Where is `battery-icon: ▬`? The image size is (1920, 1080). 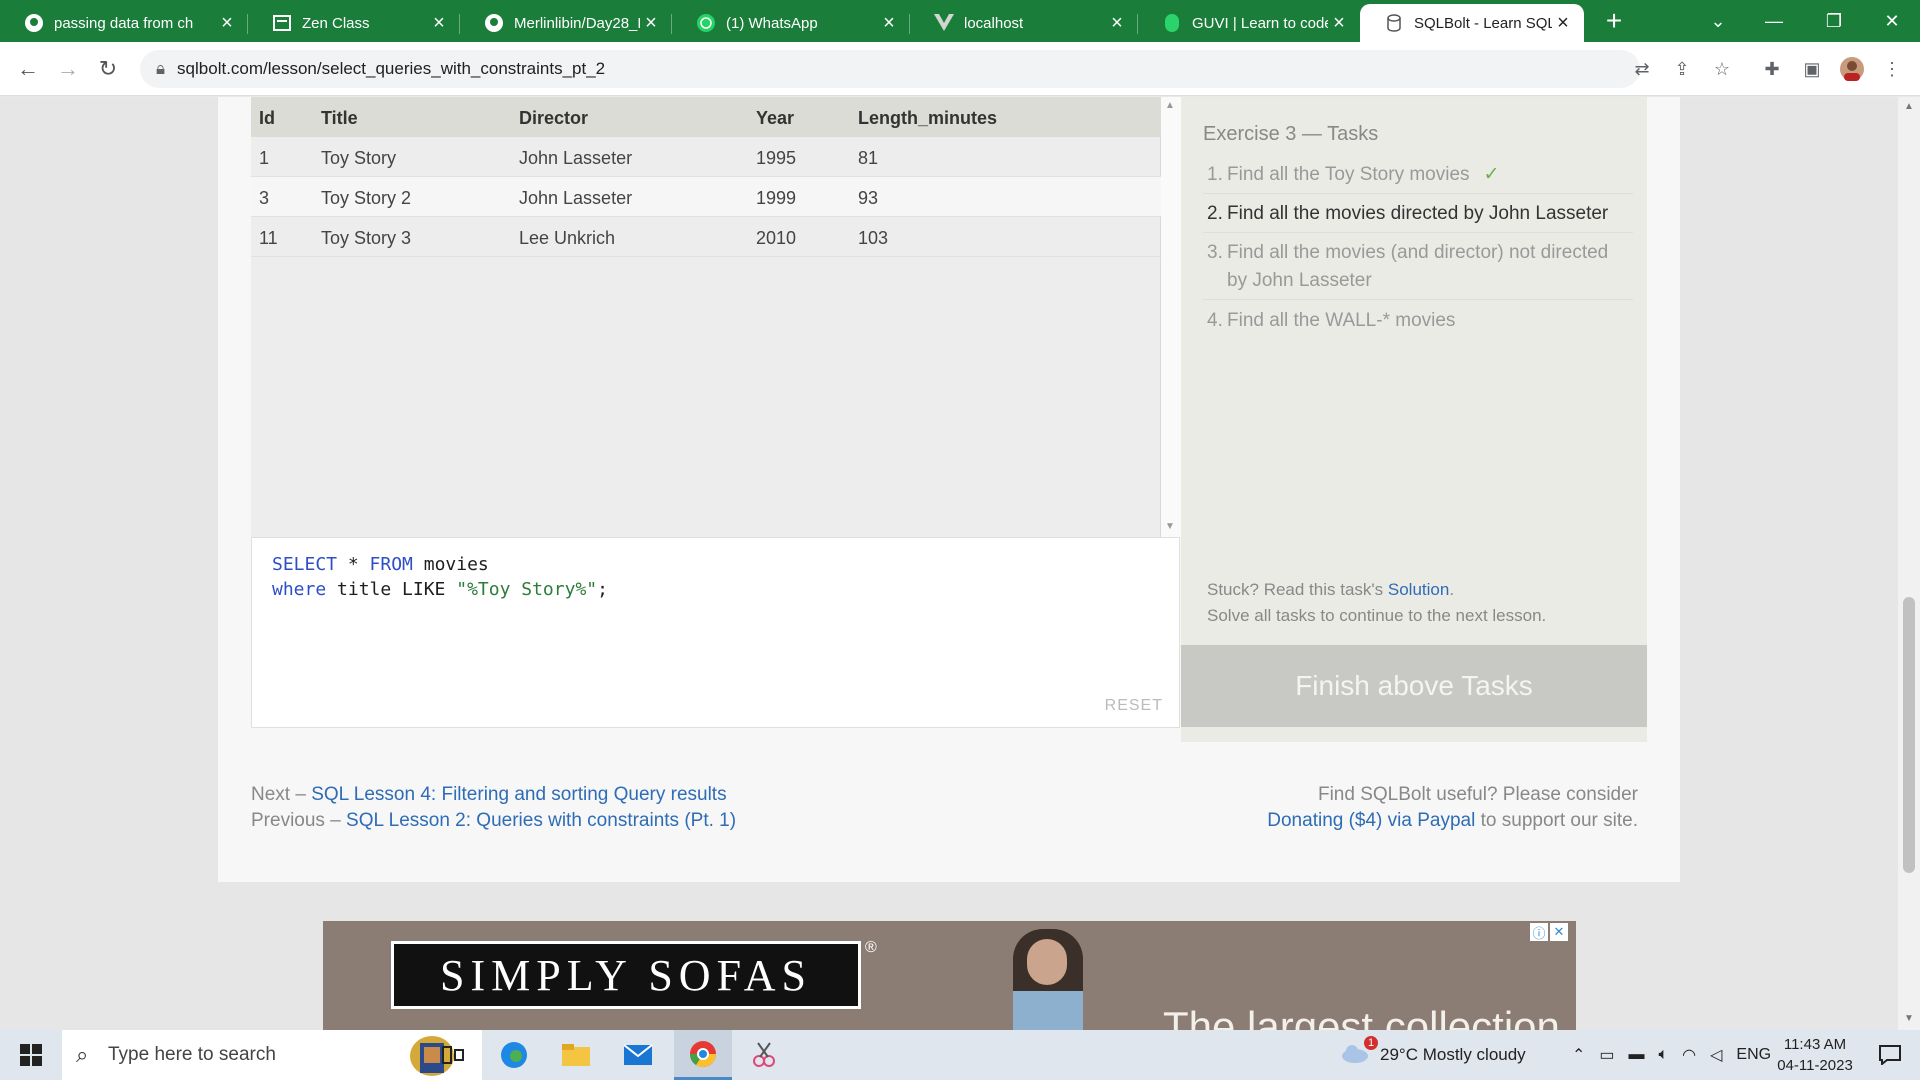 battery-icon: ▬ is located at coordinates (1637, 1055).